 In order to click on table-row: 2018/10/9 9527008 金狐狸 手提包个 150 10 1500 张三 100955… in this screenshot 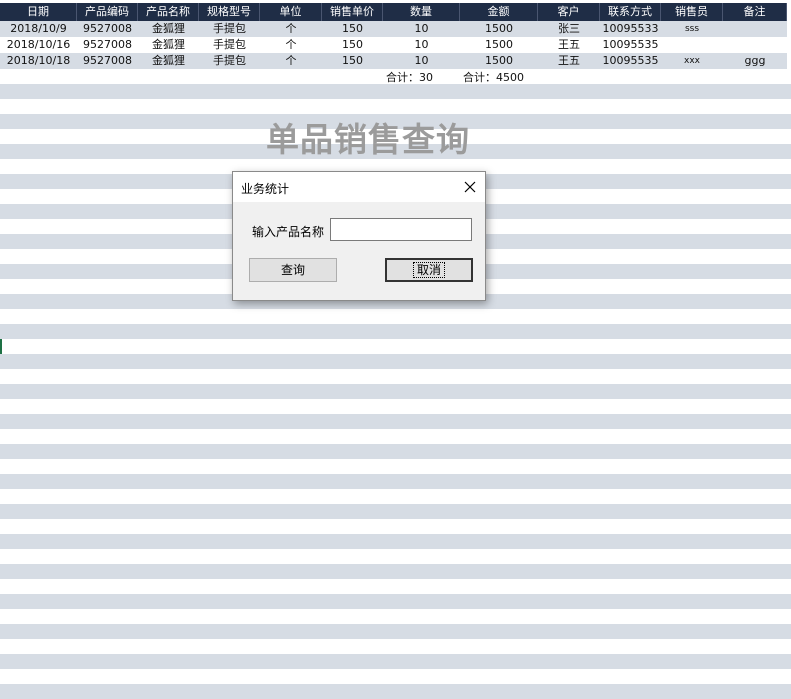, I will do `click(393, 29)`.